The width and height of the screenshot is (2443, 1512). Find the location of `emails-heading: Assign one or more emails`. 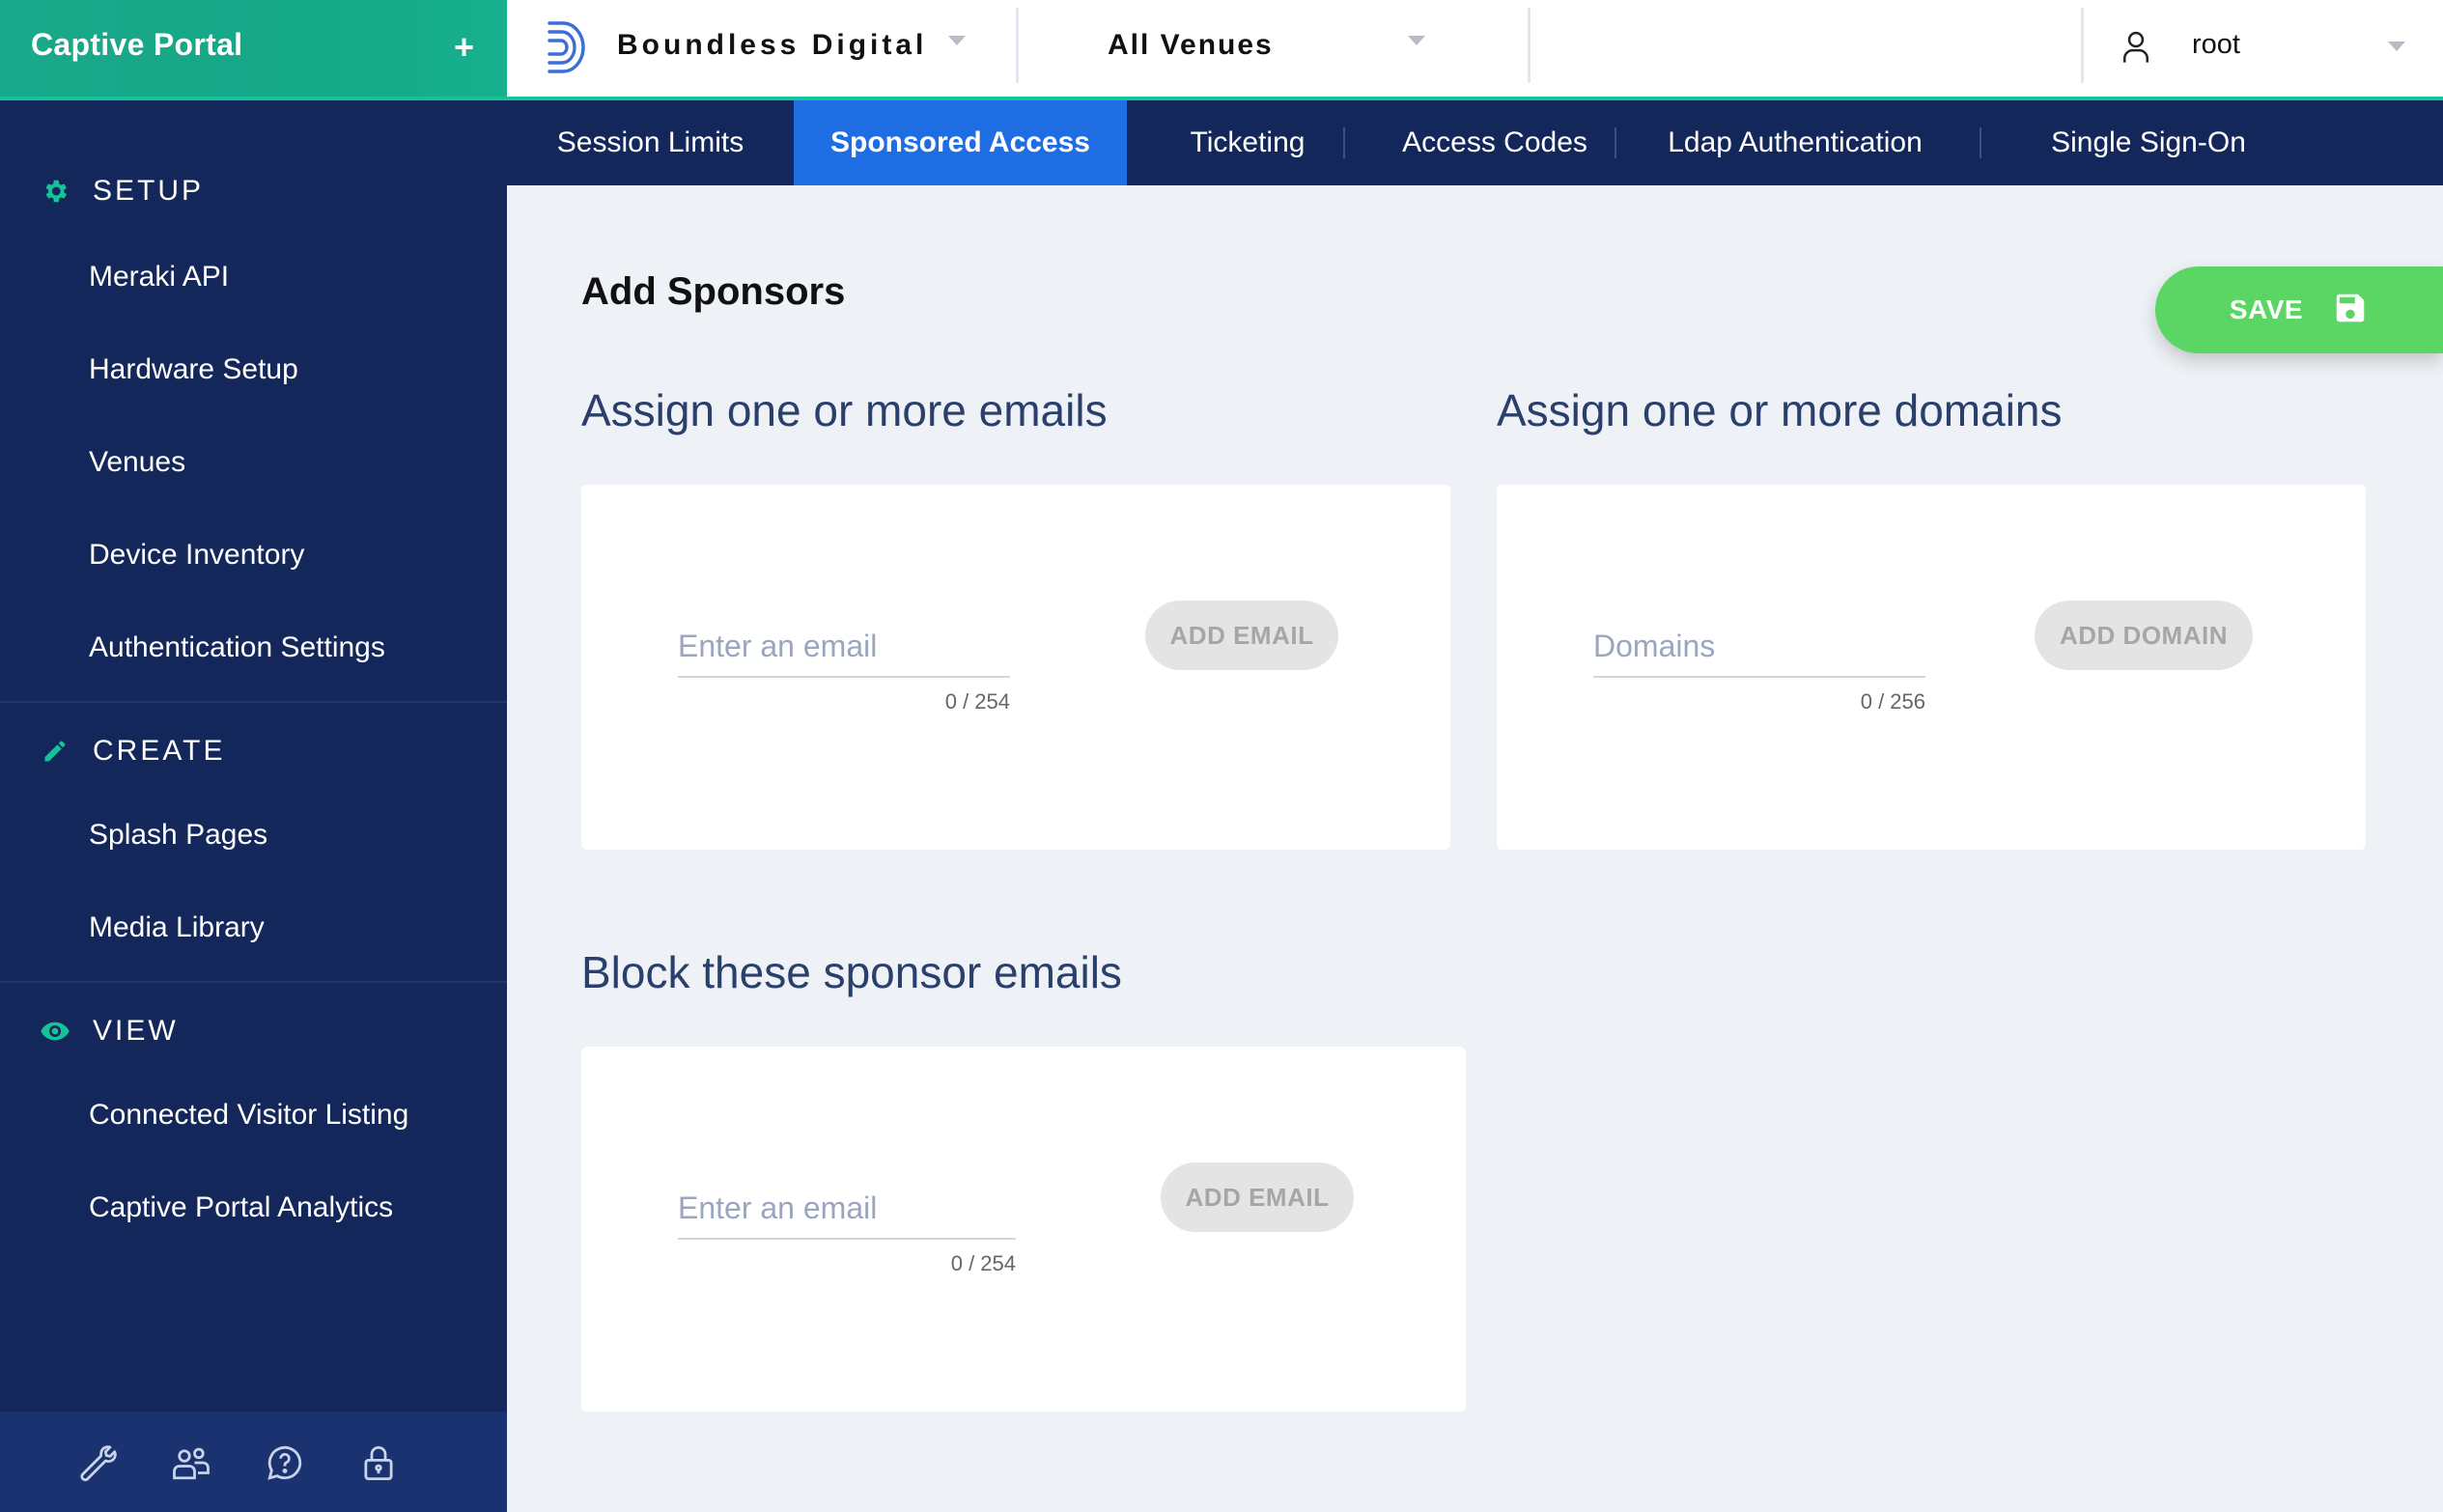

emails-heading: Assign one or more emails is located at coordinates (844, 410).